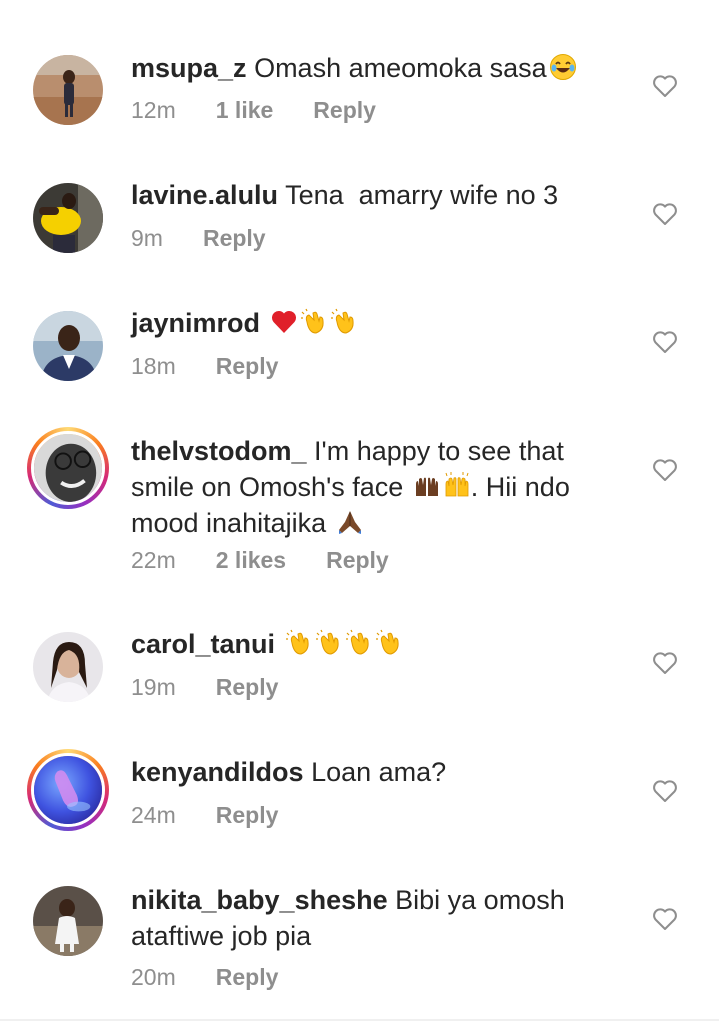 This screenshot has width=719, height=1021. I want to click on comment-body: msupa_z Omash ameomoka sasa, so click(381, 68).